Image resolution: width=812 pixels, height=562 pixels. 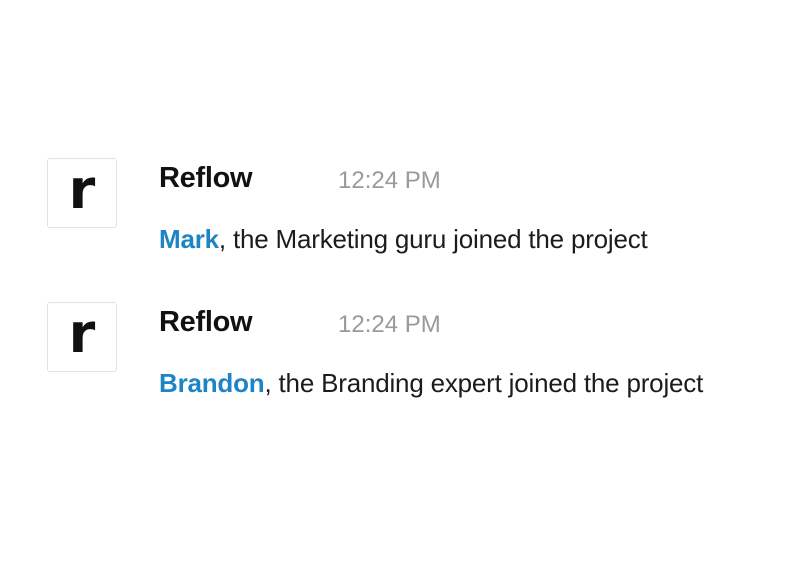 I want to click on message-body: , the Branding expert joined the project, so click(x=484, y=383).